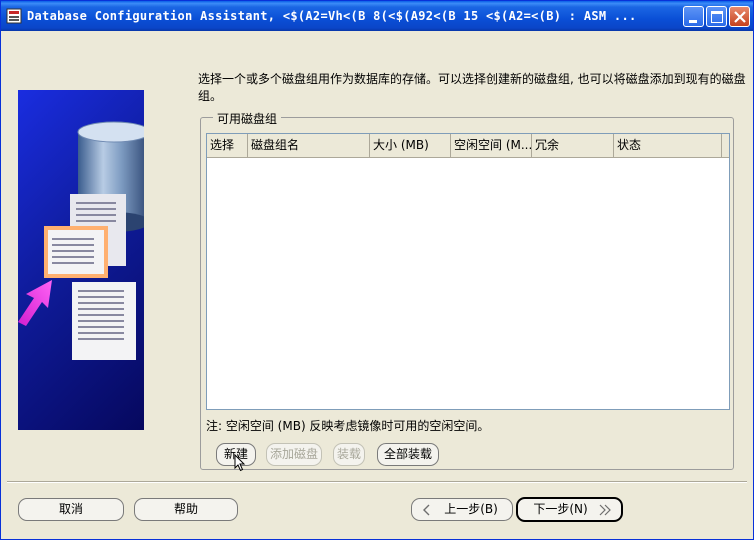  I want to click on add-disks-button: 添加磁盘, so click(294, 454).